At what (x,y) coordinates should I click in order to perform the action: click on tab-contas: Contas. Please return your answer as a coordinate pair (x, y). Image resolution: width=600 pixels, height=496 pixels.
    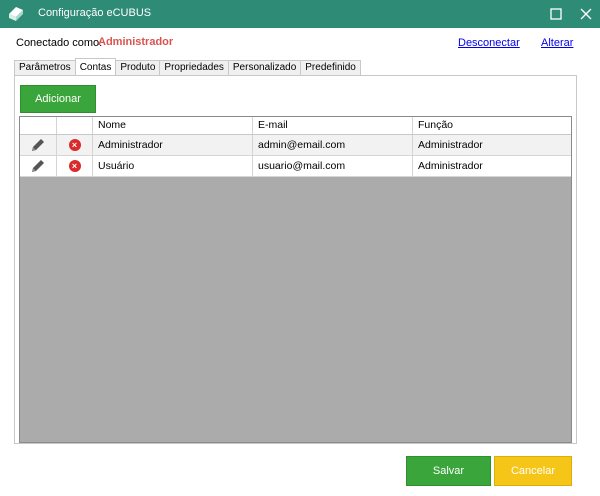
    Looking at the image, I should click on (95, 66).